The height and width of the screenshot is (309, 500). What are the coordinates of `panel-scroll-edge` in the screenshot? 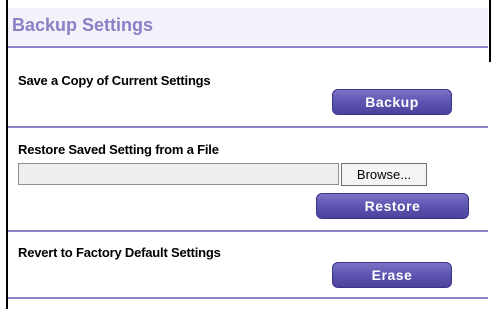 It's located at (490, 31).